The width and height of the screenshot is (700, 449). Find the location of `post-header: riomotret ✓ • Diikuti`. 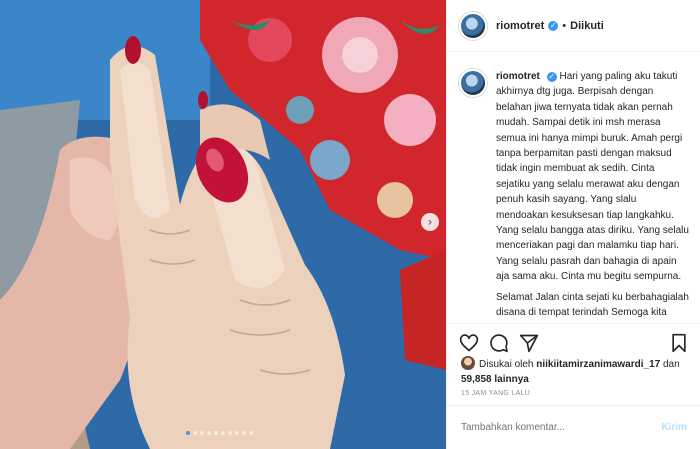

post-header: riomotret ✓ • Diikuti is located at coordinates (573, 26).